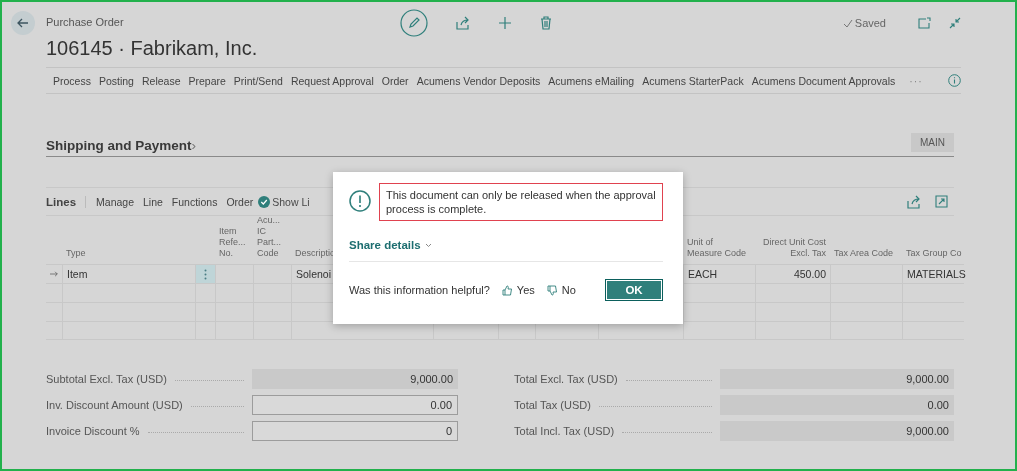  Describe the element at coordinates (258, 80) in the screenshot. I see `action-menu-item: Print/Send` at that location.